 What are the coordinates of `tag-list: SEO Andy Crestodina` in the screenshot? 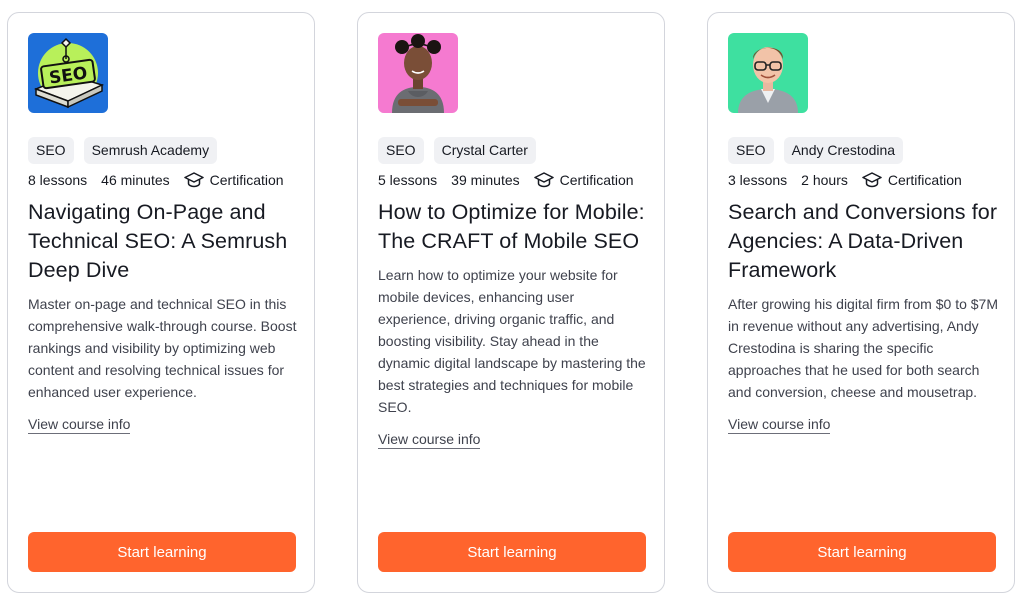 It's located at (863, 150).